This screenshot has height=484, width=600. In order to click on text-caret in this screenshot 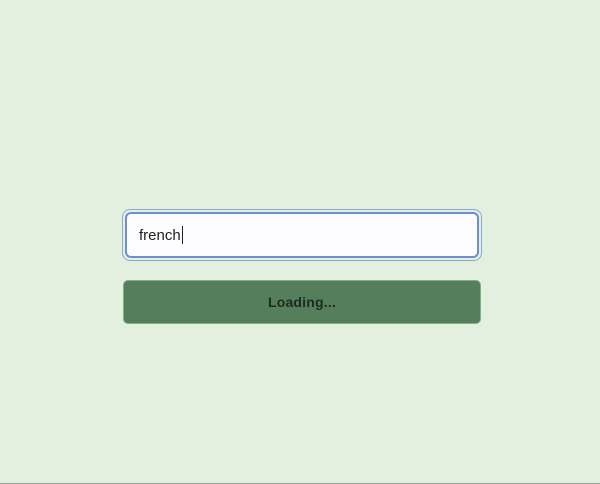, I will do `click(182, 235)`.